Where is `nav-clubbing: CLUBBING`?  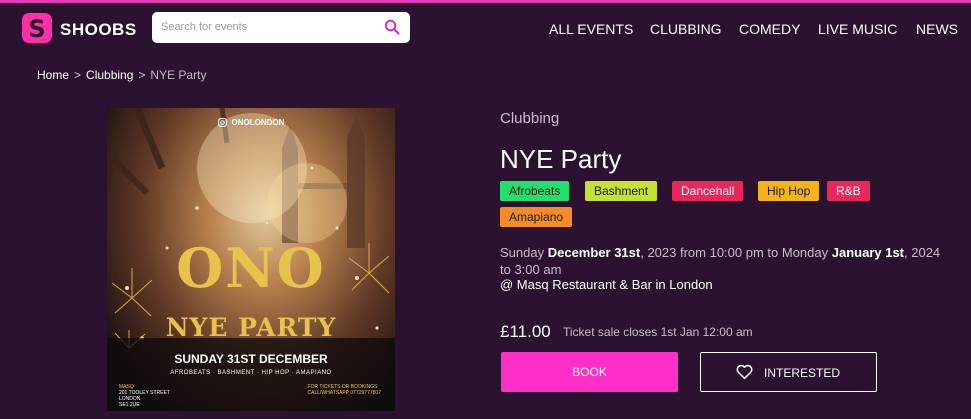 nav-clubbing: CLUBBING is located at coordinates (686, 29).